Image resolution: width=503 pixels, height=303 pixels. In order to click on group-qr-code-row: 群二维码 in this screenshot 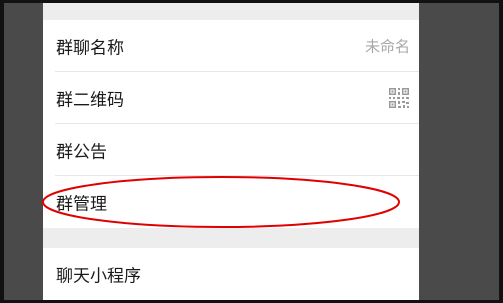, I will do `click(231, 98)`.